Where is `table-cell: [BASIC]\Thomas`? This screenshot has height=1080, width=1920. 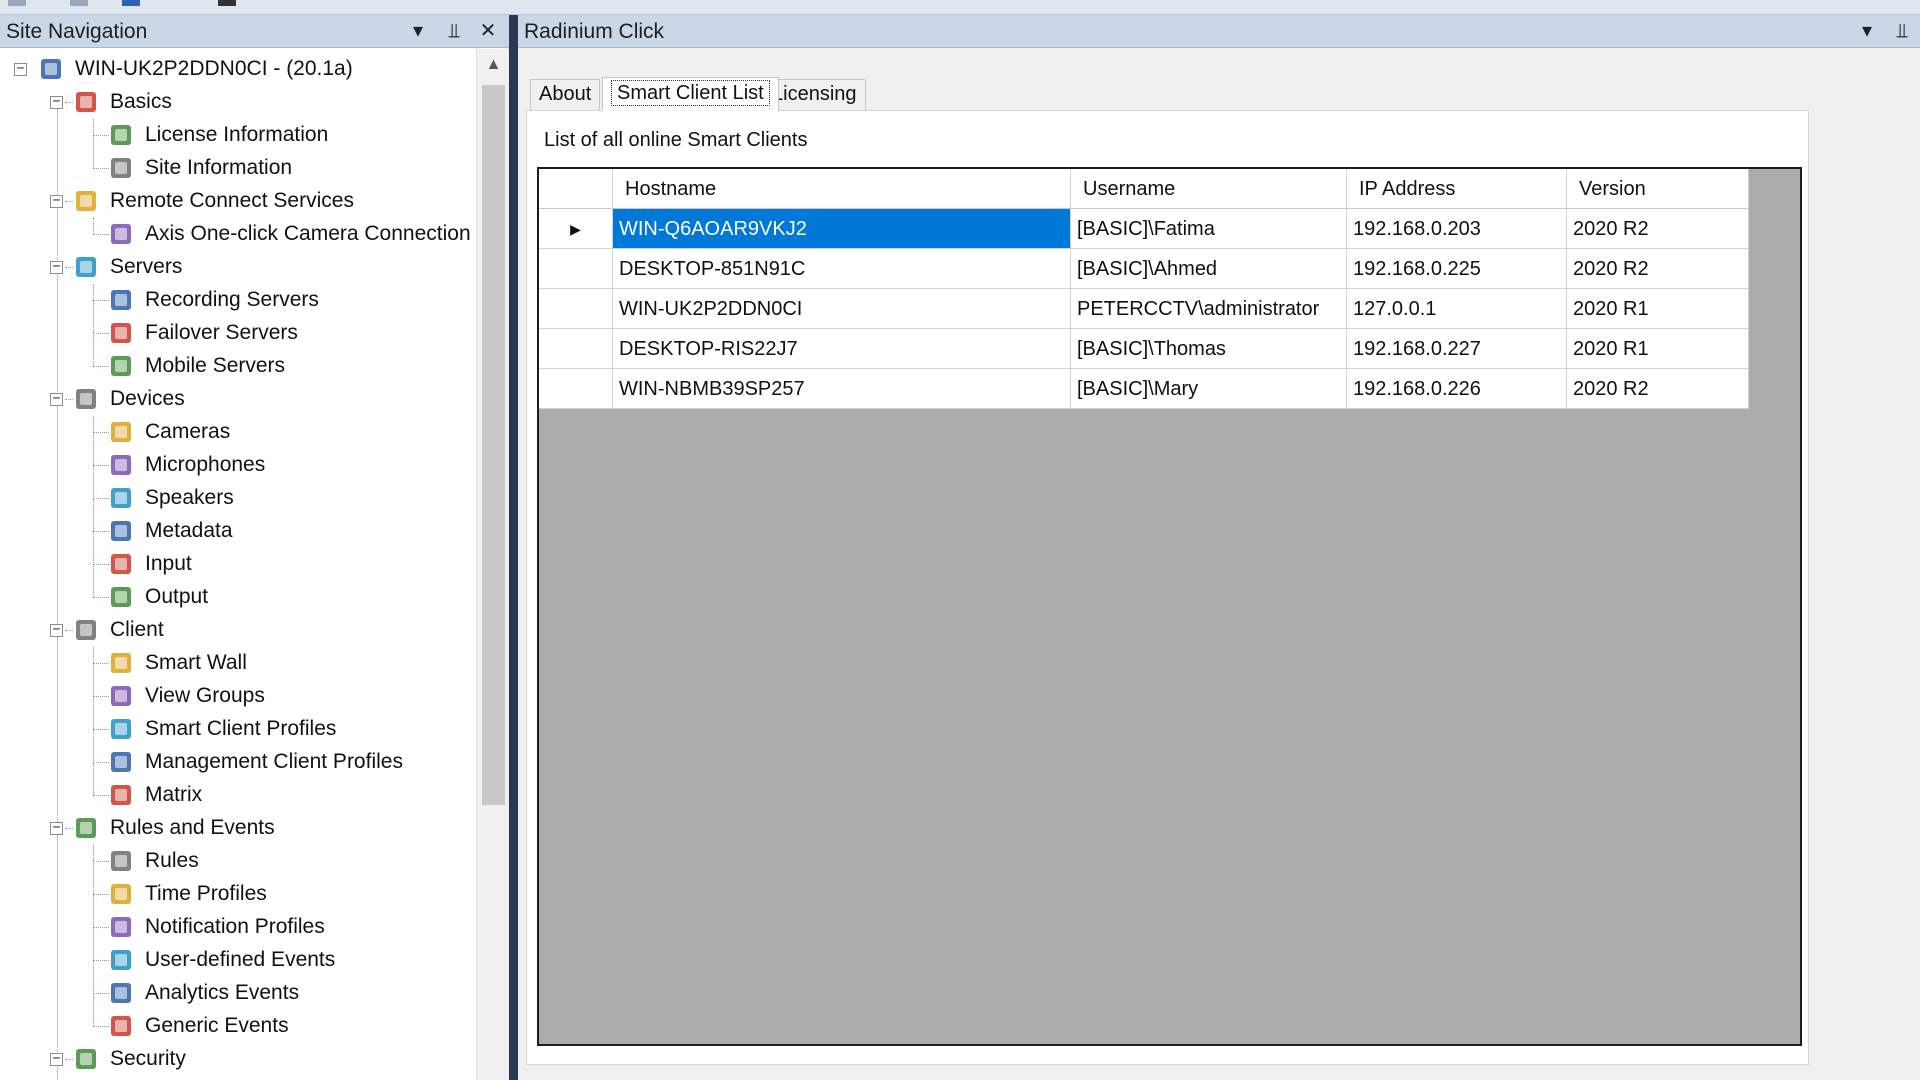
table-cell: [BASIC]\Thomas is located at coordinates (1209, 349).